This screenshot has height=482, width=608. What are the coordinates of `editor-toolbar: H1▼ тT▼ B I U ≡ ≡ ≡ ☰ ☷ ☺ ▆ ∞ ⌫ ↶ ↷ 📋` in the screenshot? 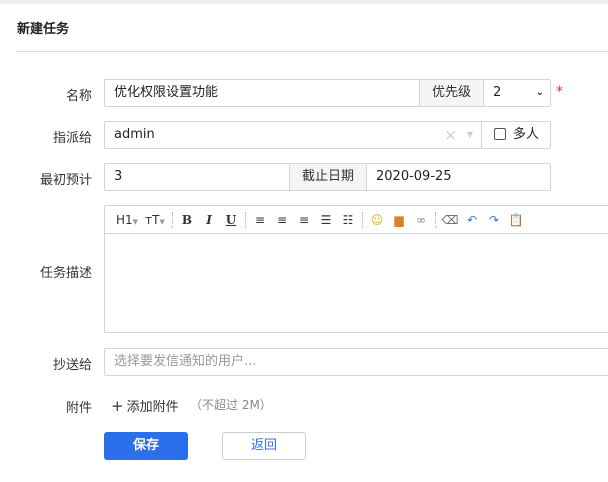 It's located at (356, 220).